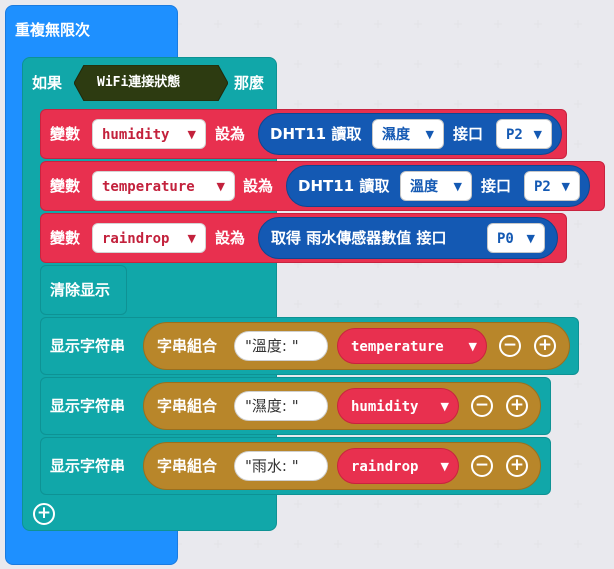 The height and width of the screenshot is (569, 614). Describe the element at coordinates (505, 239) in the screenshot. I see `port-value: P0` at that location.